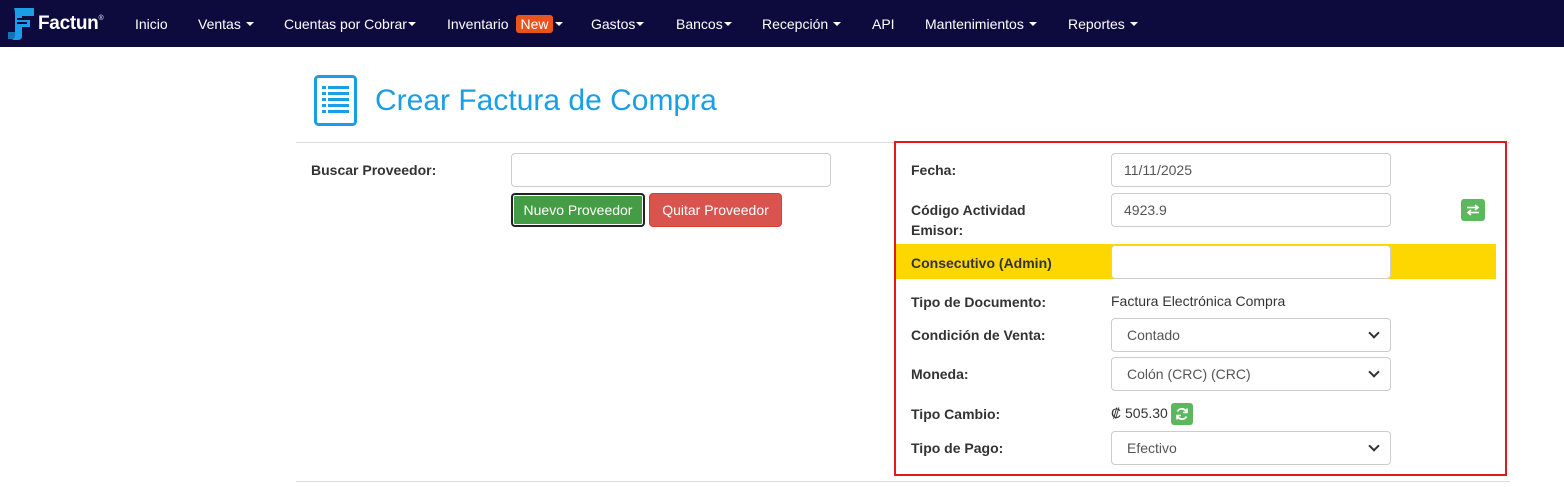 The image size is (1564, 487). I want to click on refresh-rate-button, so click(1182, 414).